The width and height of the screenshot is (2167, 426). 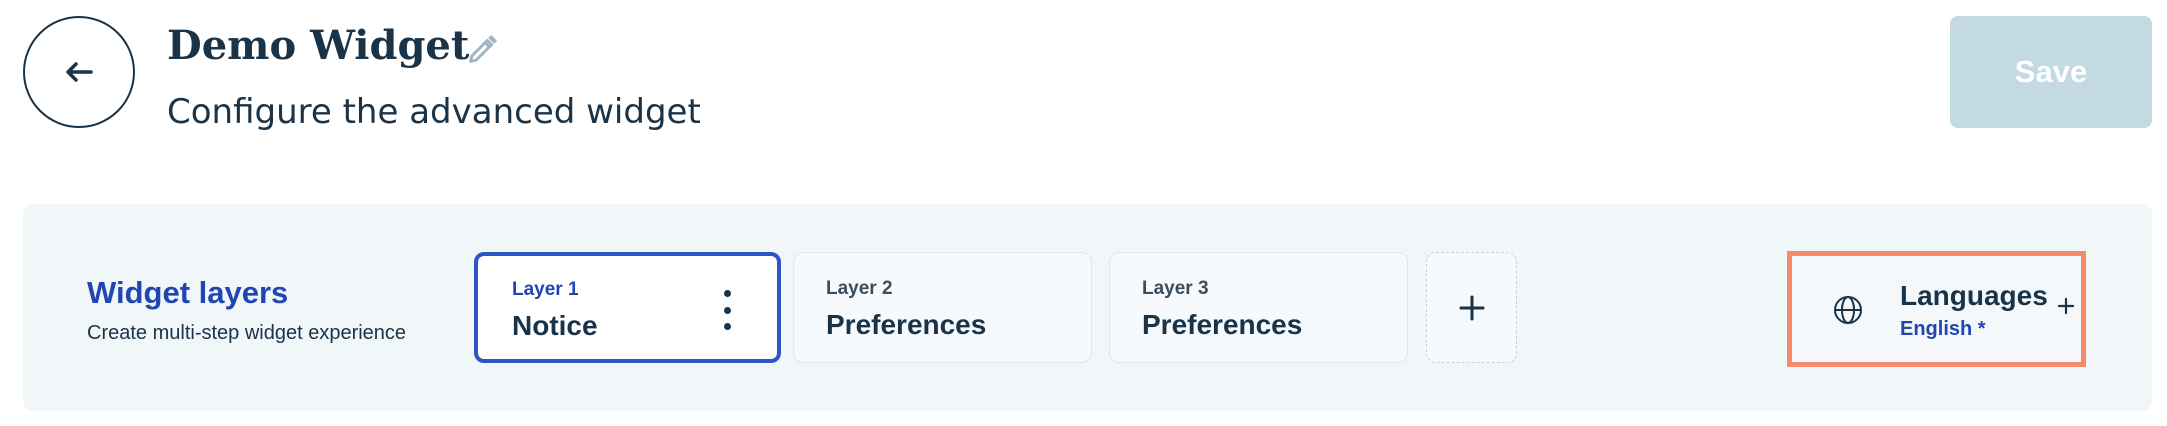 What do you see at coordinates (1848, 310) in the screenshot?
I see `globe-icon` at bounding box center [1848, 310].